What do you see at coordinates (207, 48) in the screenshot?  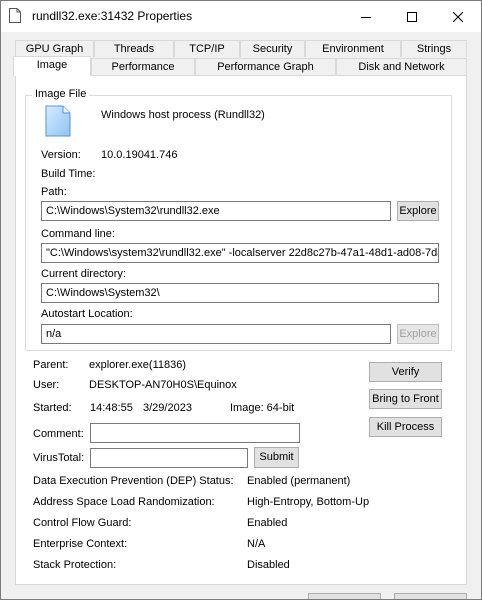 I see `tab-tcpip: TCP/IP` at bounding box center [207, 48].